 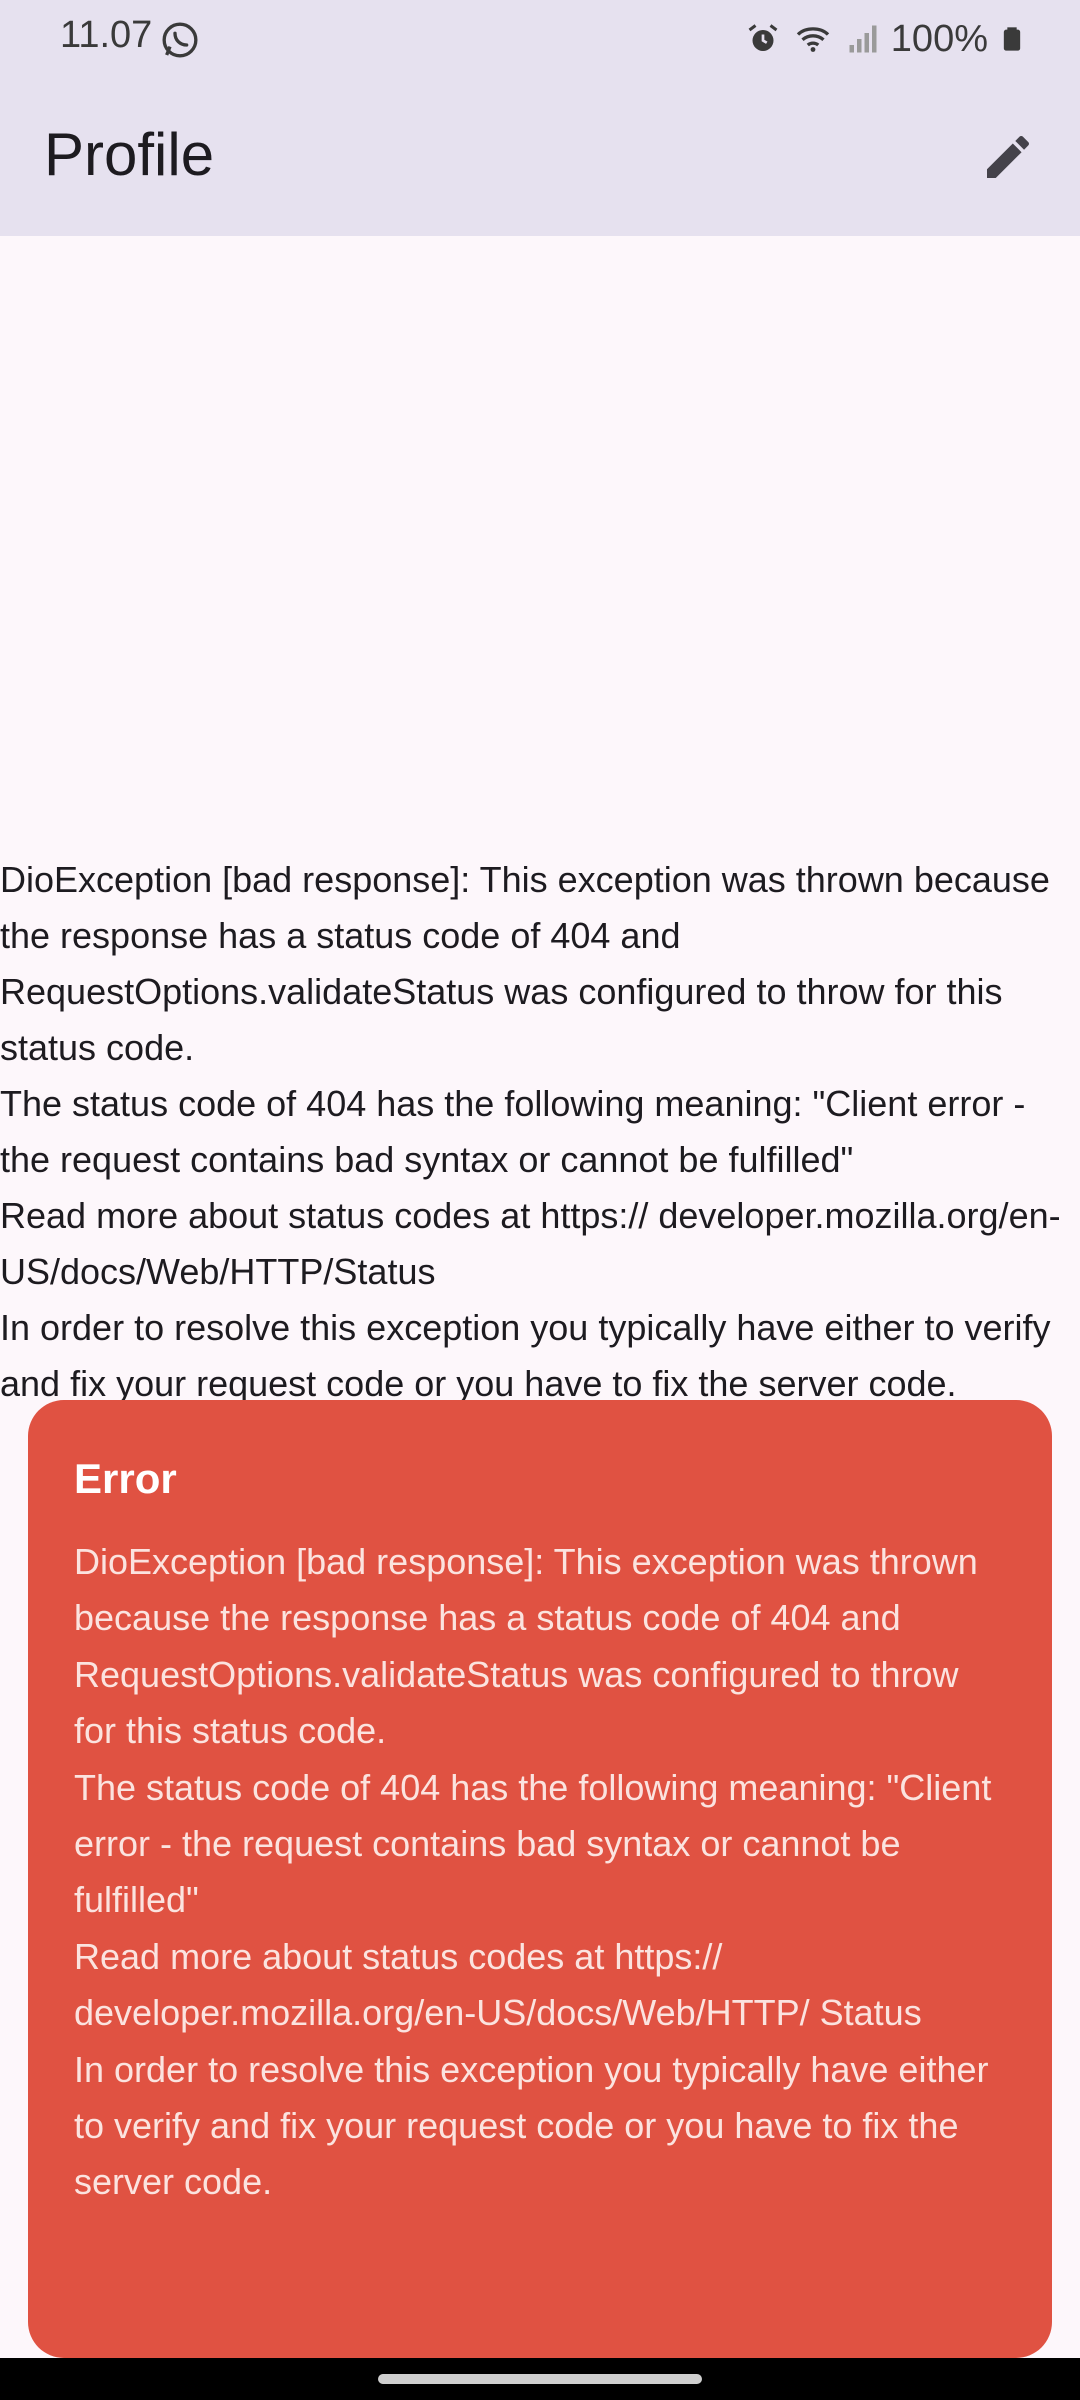 I want to click on app-bar: Profile, so click(x=540, y=157).